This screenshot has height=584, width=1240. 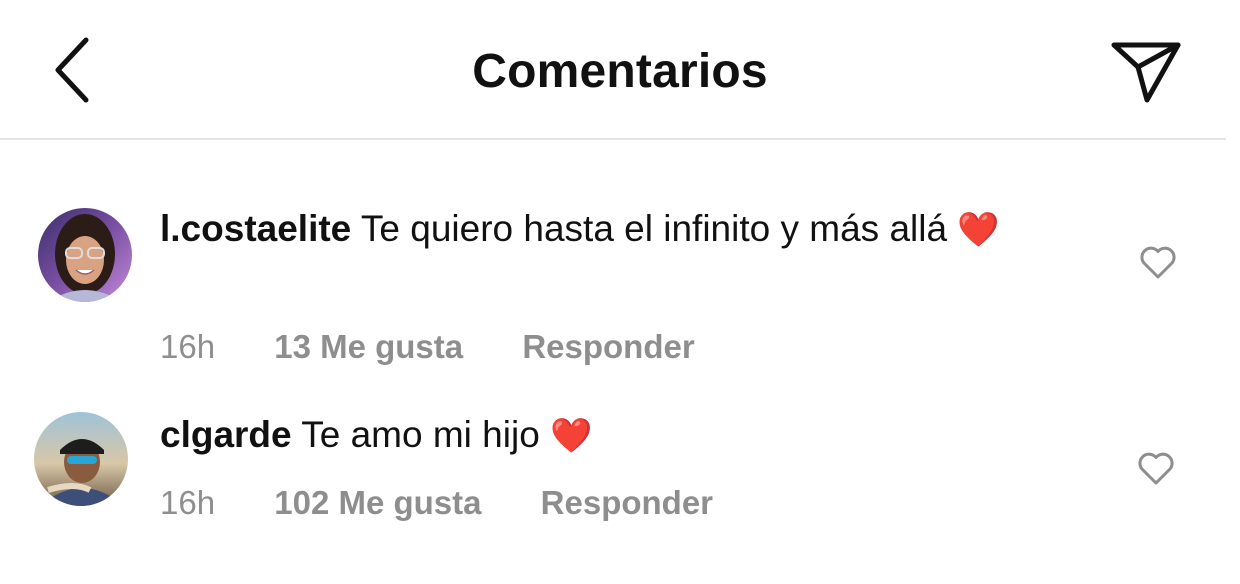 I want to click on comment-body: Te quiero hasta el infinito y más allá, so click(x=654, y=228).